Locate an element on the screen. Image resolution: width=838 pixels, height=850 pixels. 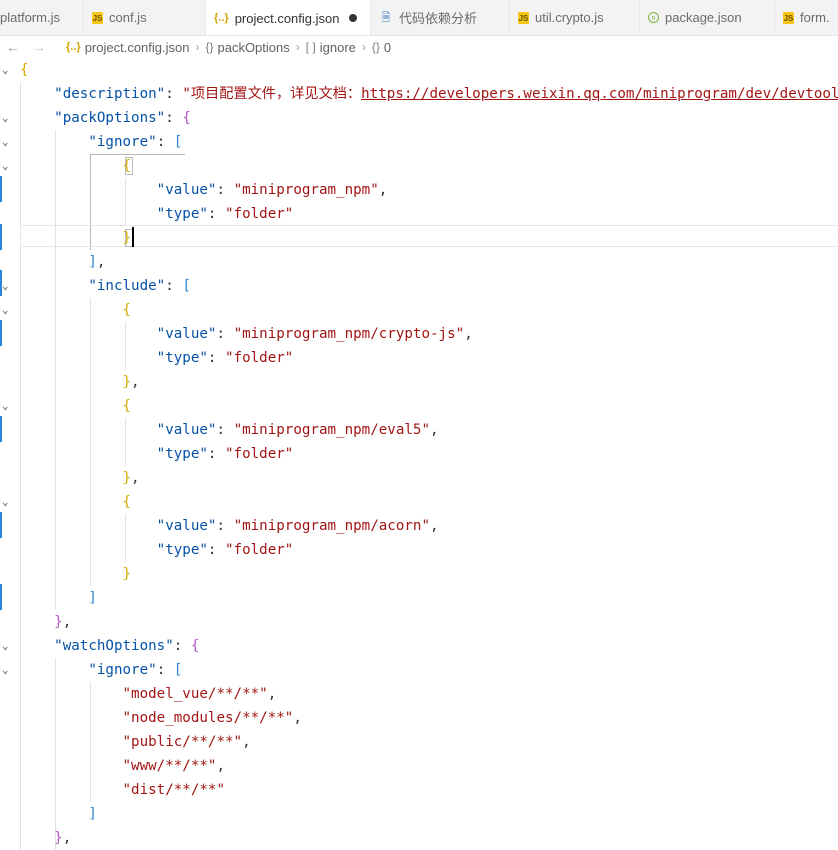
tab-label: project.config.json is located at coordinates (287, 18).